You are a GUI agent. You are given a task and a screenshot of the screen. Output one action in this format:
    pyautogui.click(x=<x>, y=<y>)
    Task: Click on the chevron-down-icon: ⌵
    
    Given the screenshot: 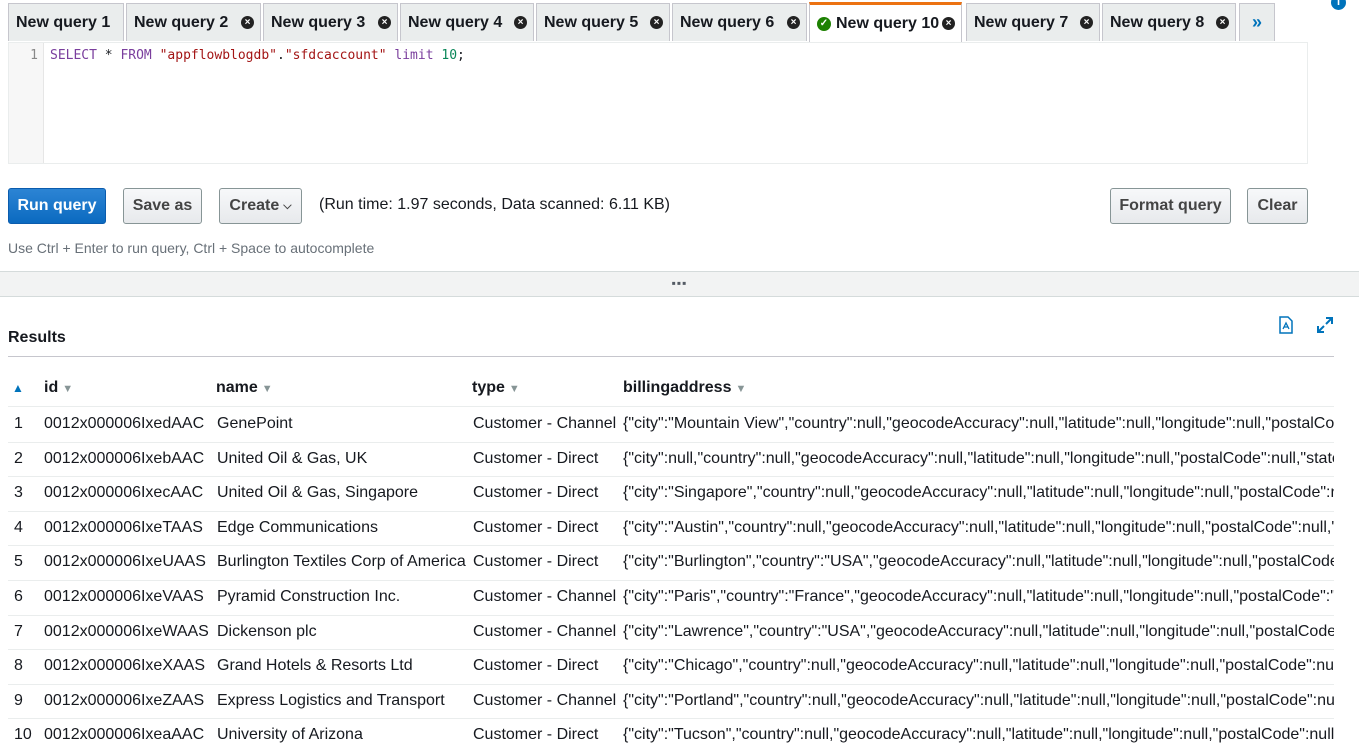 What is the action you would take?
    pyautogui.click(x=287, y=205)
    